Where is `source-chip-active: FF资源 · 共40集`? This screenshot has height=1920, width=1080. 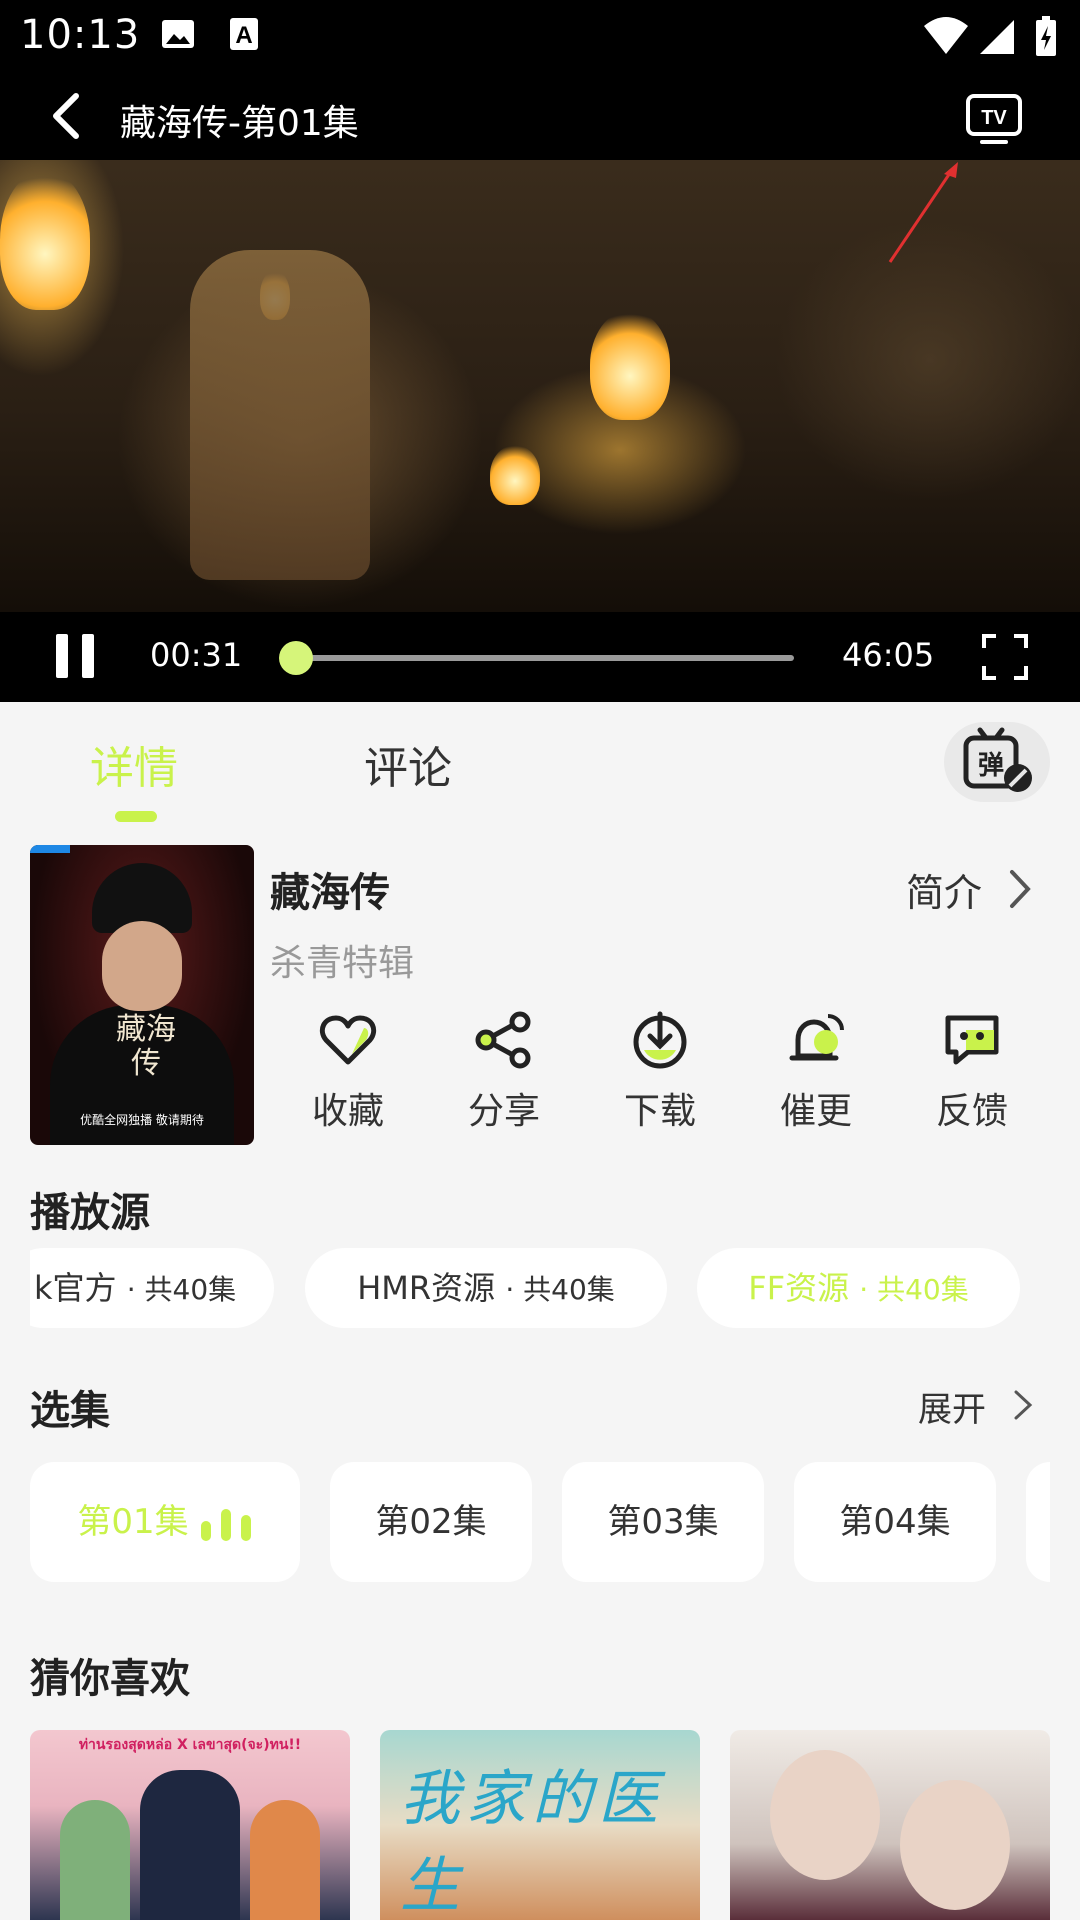
source-chip-active: FF资源 · 共40集 is located at coordinates (858, 1288).